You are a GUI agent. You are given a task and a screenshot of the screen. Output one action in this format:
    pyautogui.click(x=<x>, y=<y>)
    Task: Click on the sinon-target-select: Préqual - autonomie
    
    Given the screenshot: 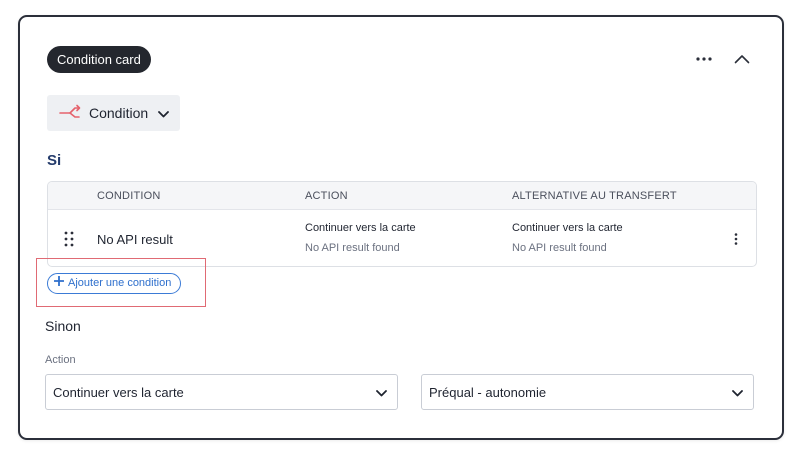 What is the action you would take?
    pyautogui.click(x=587, y=392)
    